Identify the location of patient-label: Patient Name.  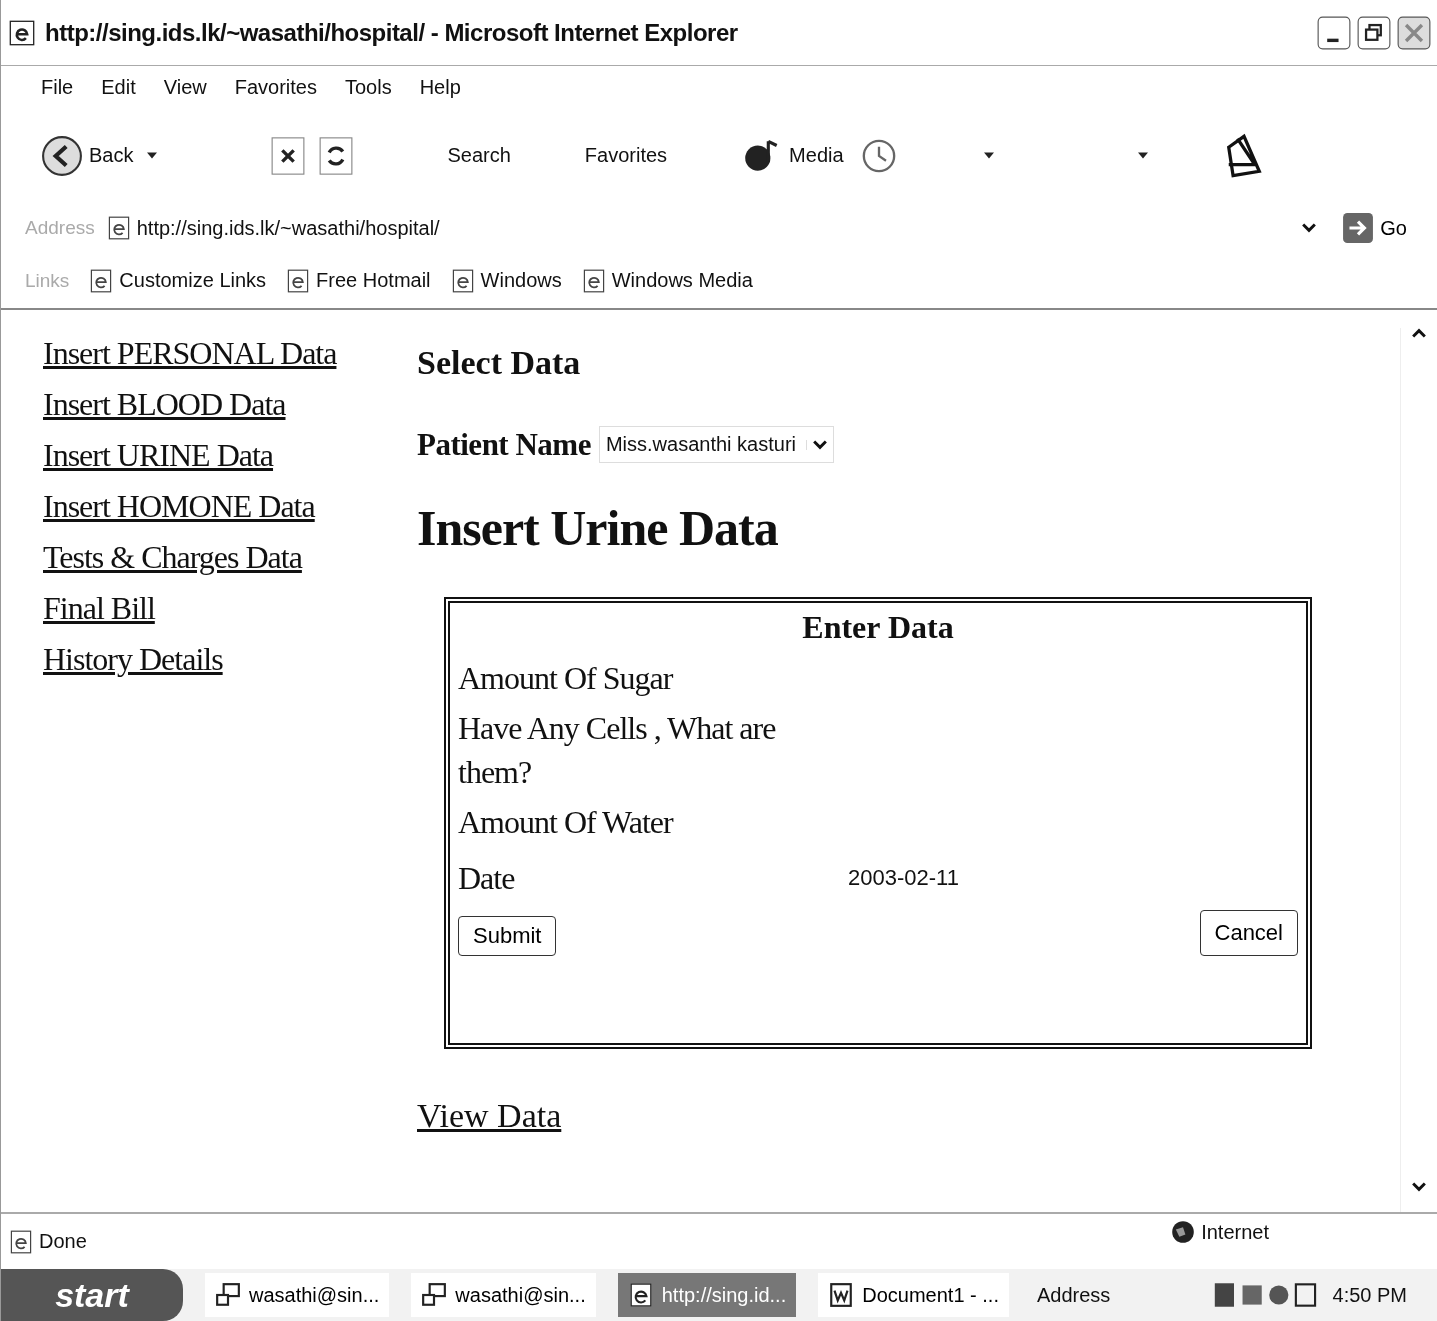
(504, 444).